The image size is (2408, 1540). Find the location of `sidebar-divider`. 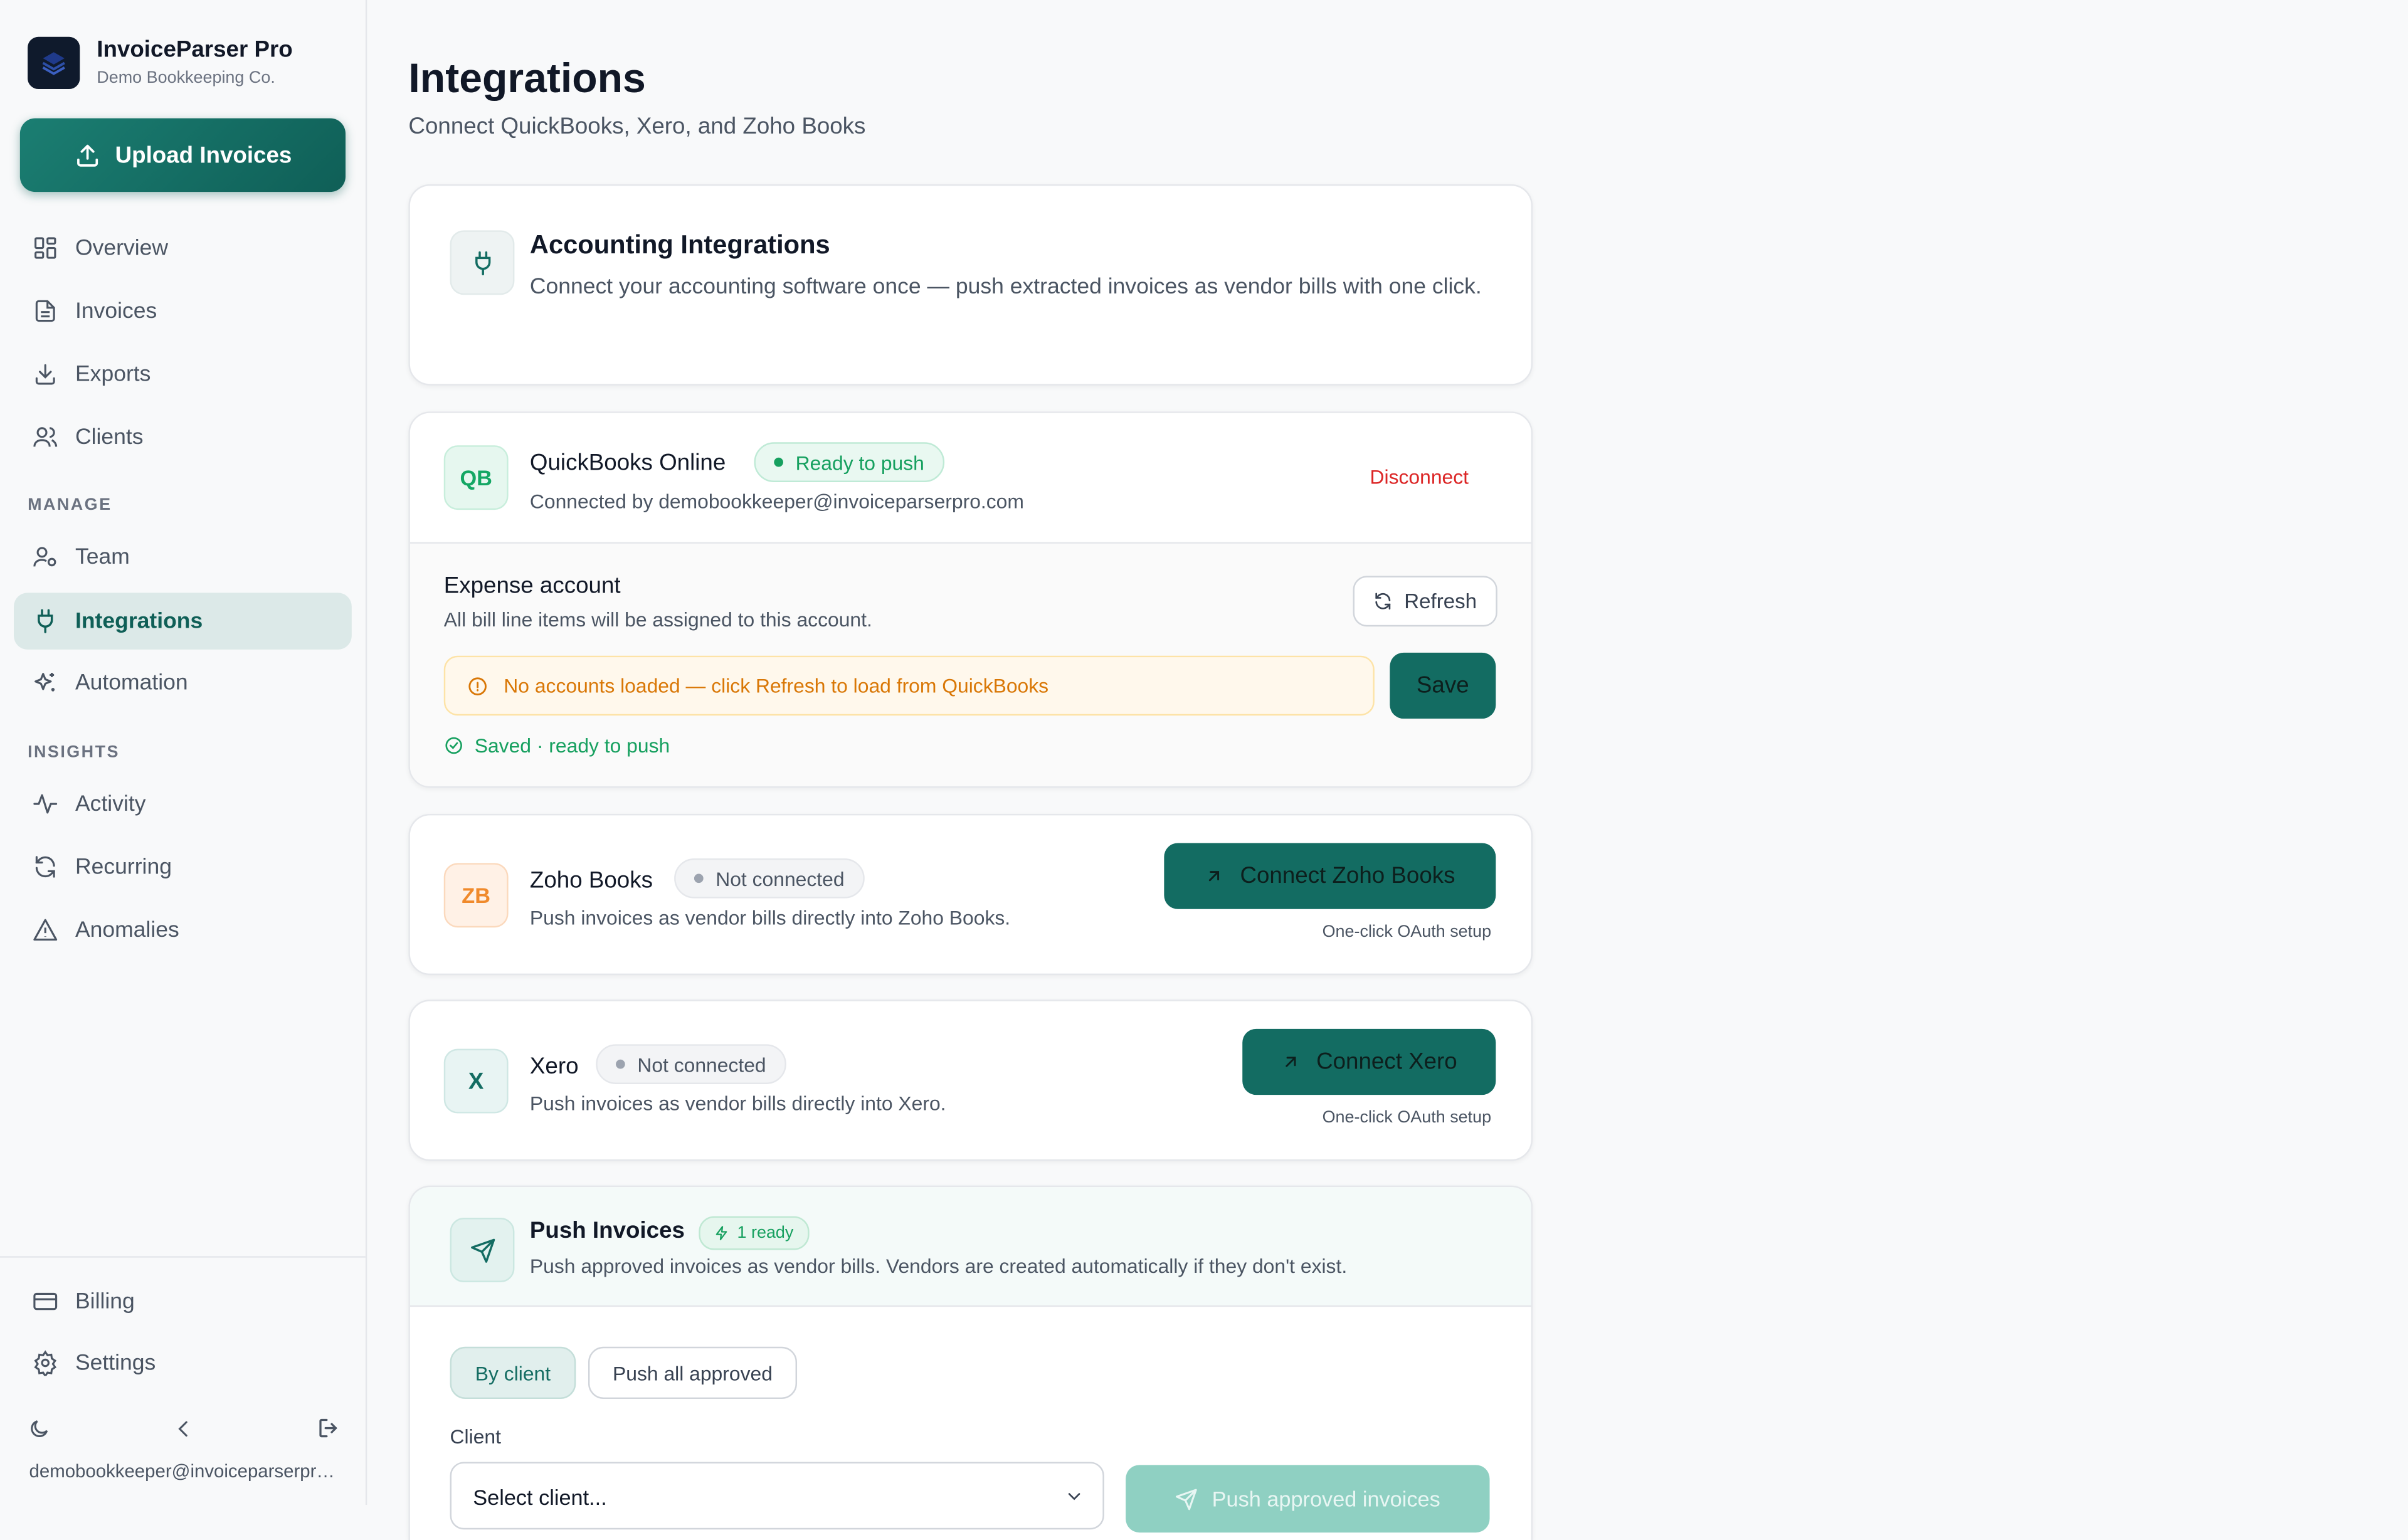

sidebar-divider is located at coordinates (183, 1257).